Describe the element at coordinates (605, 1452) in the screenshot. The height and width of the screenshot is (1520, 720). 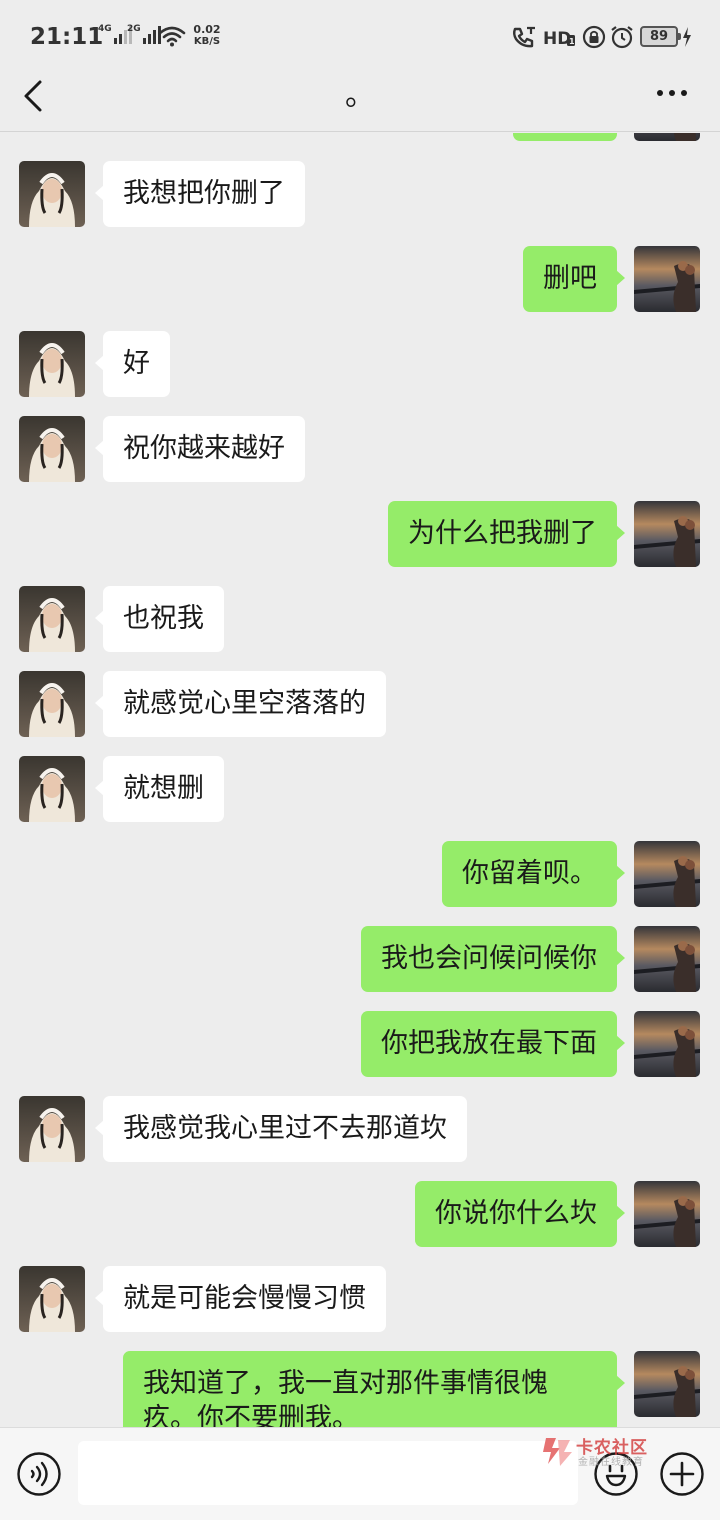
I see `watermark: 卡农社区 金融在线教育` at that location.